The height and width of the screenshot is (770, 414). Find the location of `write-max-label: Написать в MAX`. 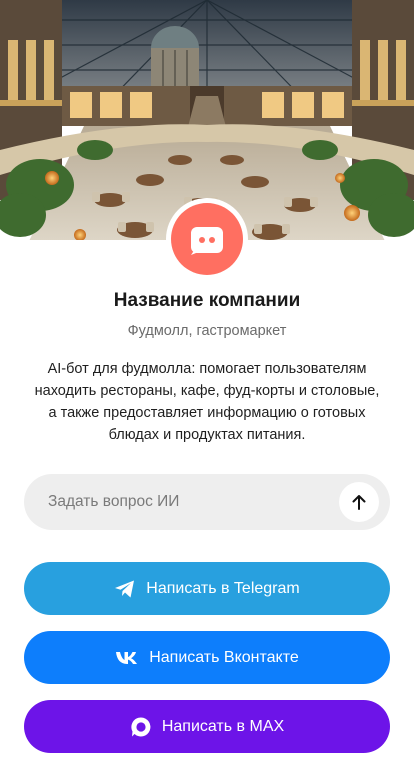

write-max-label: Написать в MAX is located at coordinates (223, 726).